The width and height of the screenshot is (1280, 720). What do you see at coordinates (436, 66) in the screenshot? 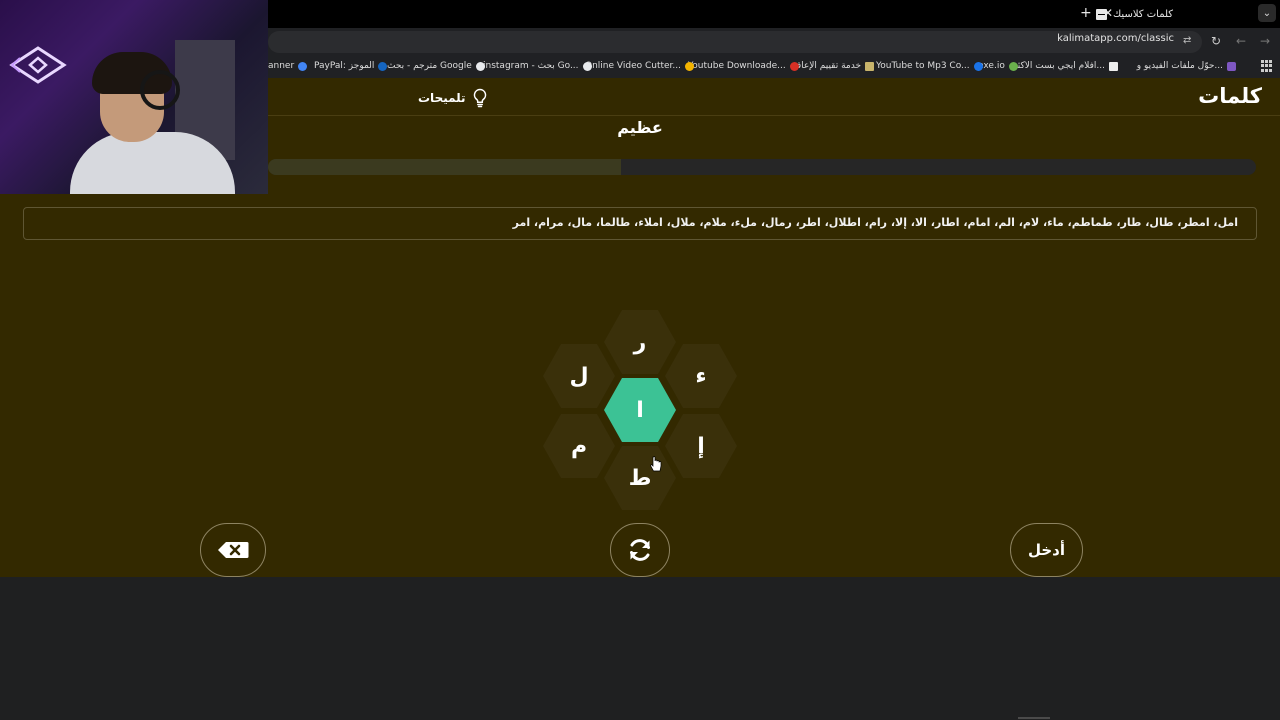
I see `bookmark-item: مترجم - بحث Google` at bounding box center [436, 66].